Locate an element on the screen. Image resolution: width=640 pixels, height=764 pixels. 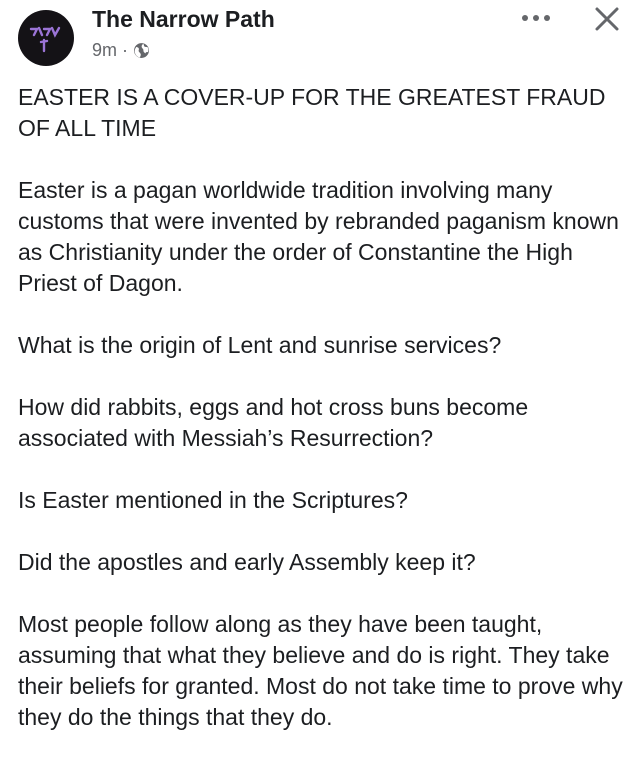
close-button is located at coordinates (607, 19).